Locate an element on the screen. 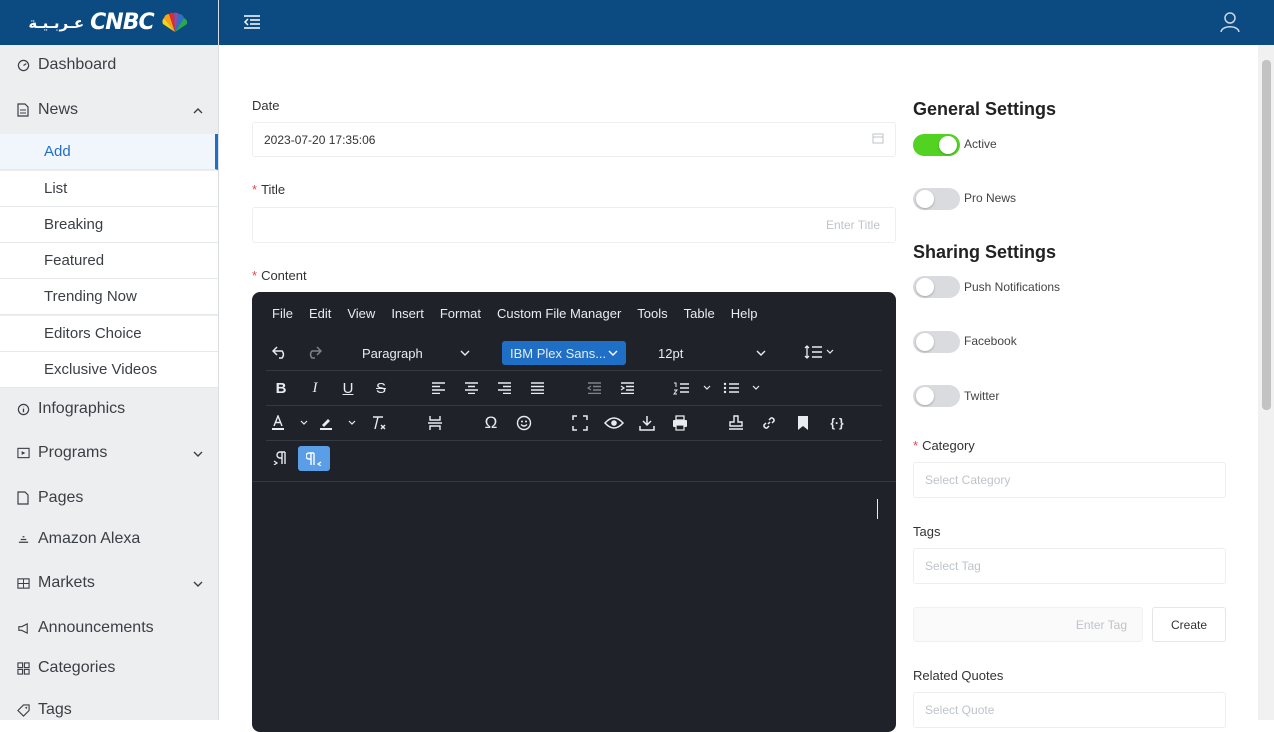 The image size is (1274, 732). page-break-icon is located at coordinates (435, 423).